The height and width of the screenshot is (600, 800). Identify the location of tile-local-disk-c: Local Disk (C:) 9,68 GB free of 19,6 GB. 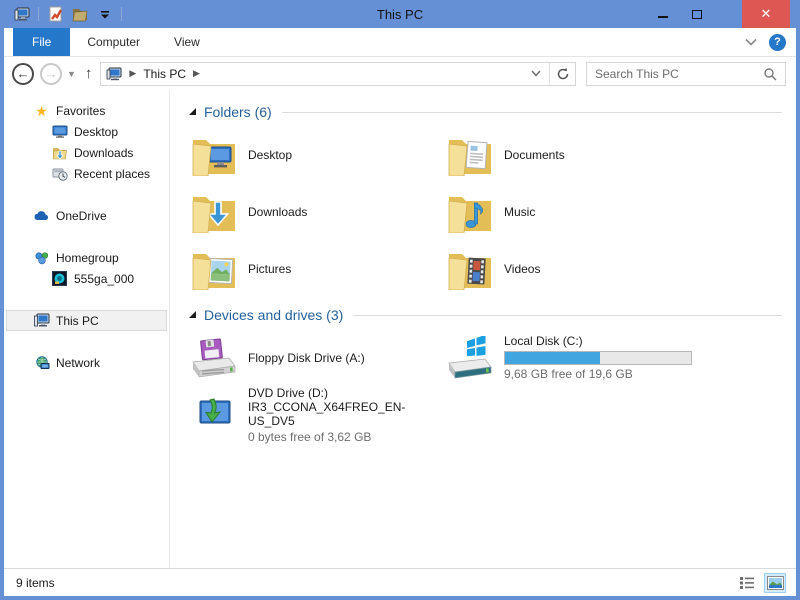
(573, 357).